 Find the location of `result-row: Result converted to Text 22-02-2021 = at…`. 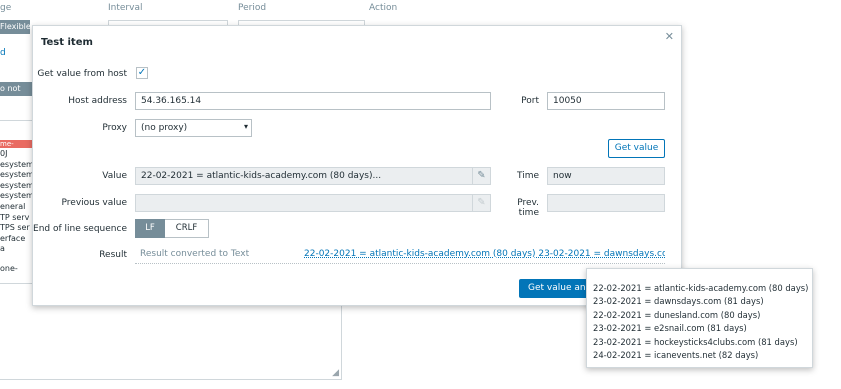

result-row: Result converted to Text 22-02-2021 = at… is located at coordinates (400, 254).